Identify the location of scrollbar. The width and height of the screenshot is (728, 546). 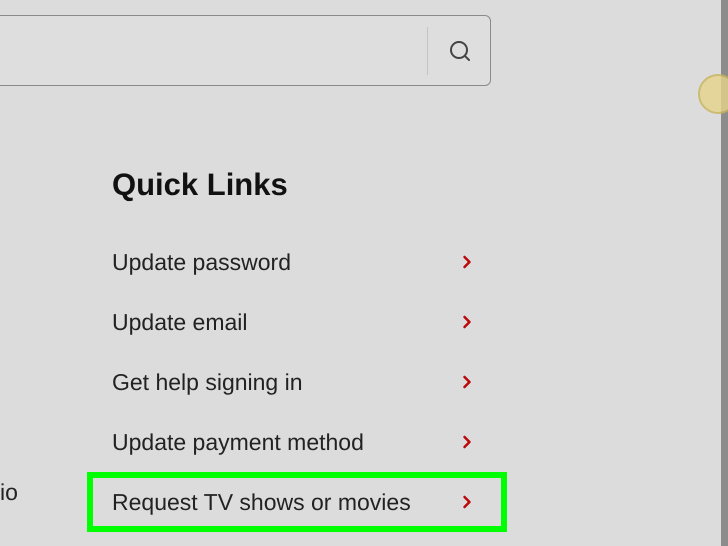
(724, 273).